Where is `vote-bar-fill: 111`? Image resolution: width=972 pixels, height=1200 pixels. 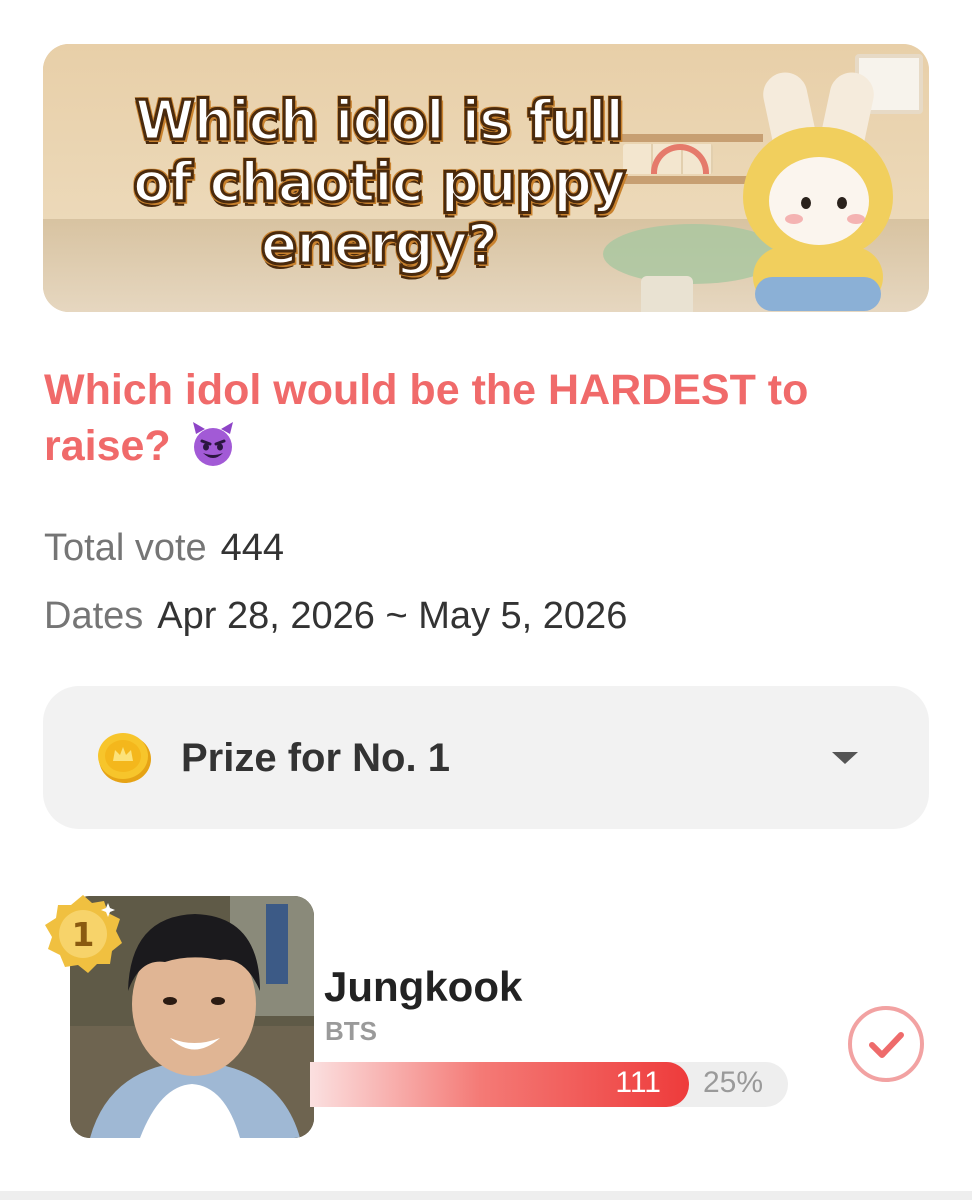
vote-bar-fill: 111 is located at coordinates (499, 1084).